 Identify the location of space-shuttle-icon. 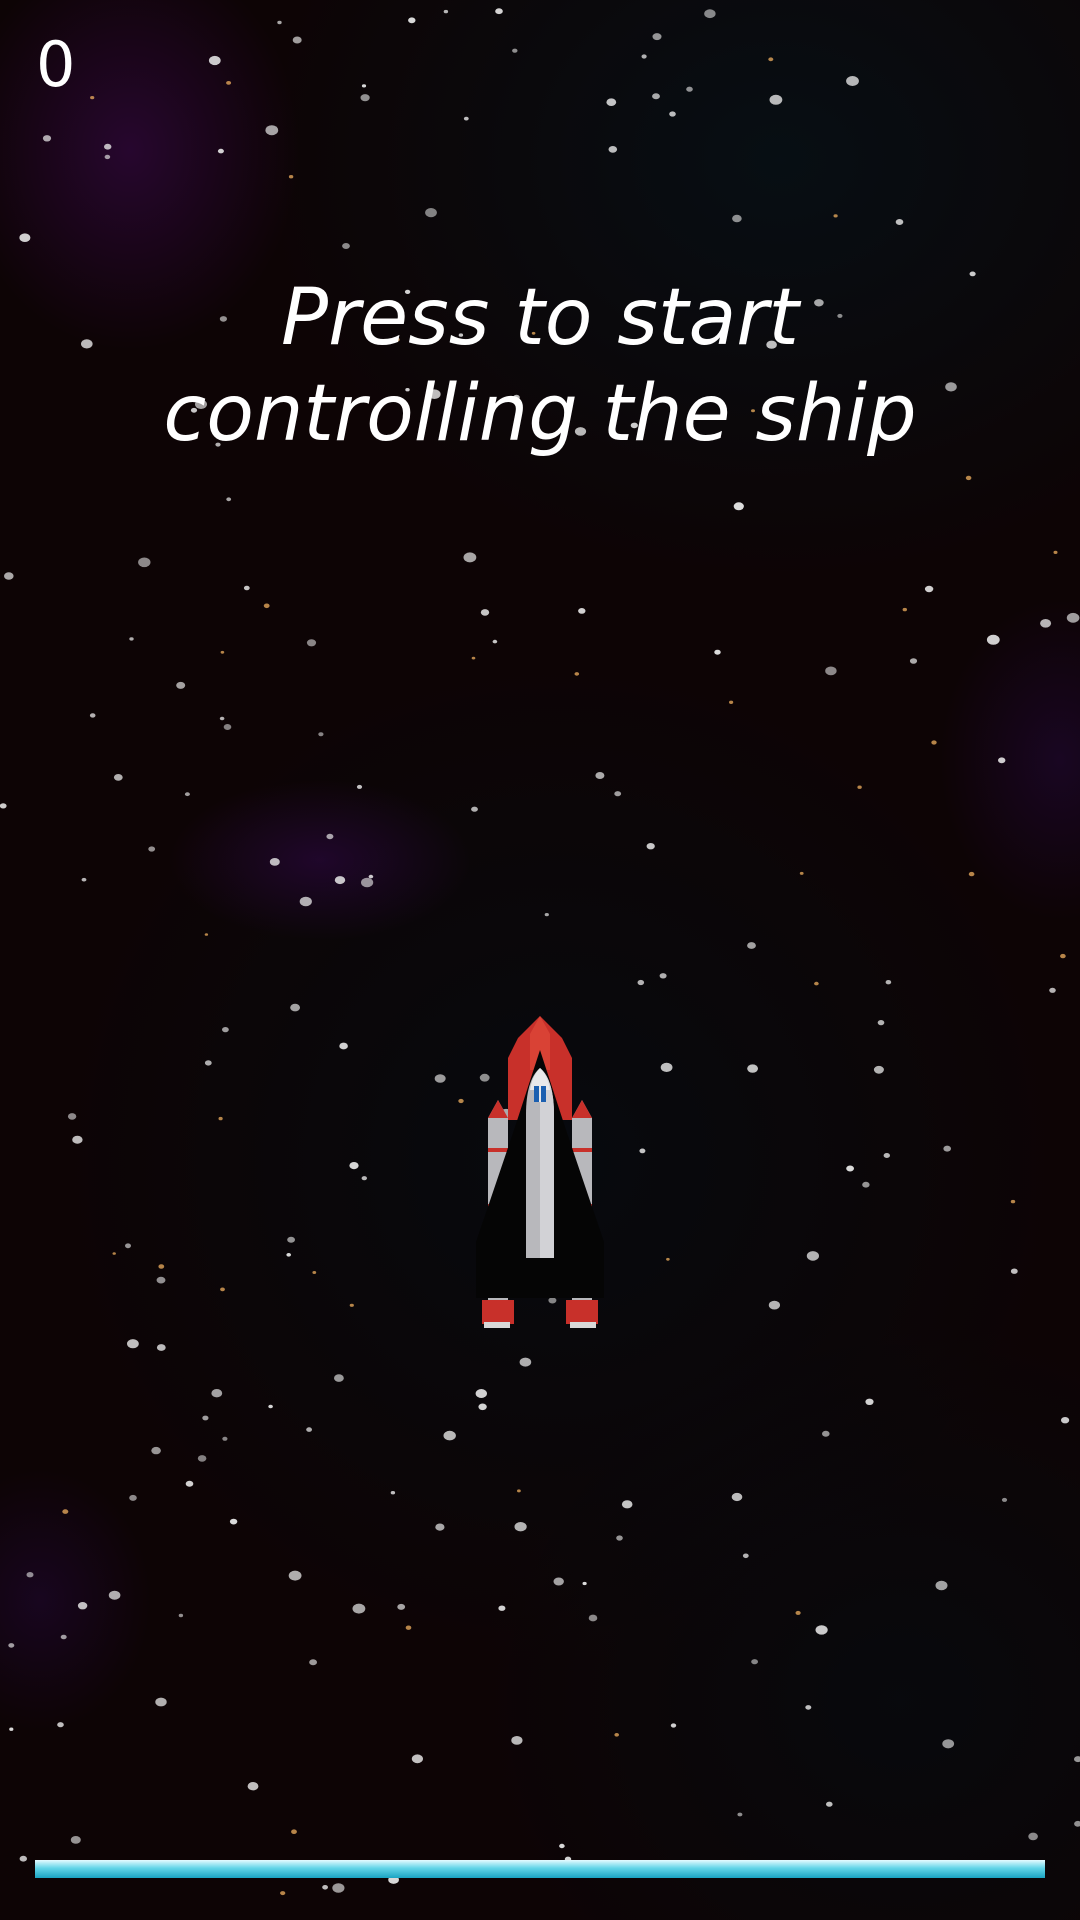
(540, 1175).